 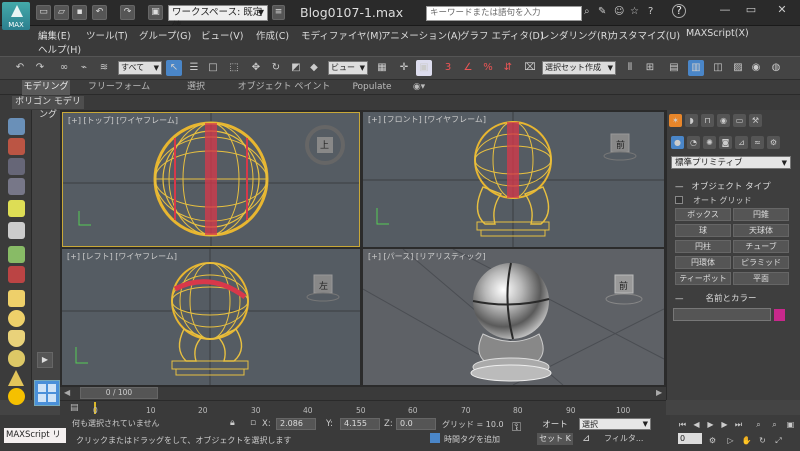 What do you see at coordinates (16, 16) in the screenshot?
I see `app-logo-icon: MAX` at bounding box center [16, 16].